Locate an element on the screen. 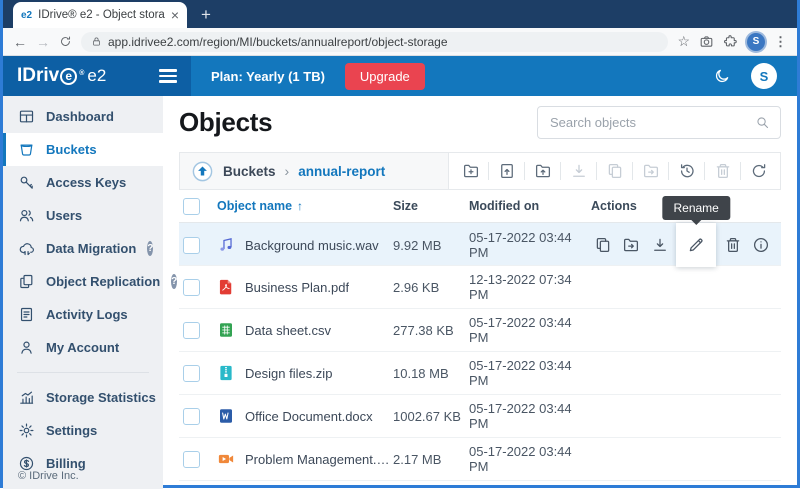  download-icon is located at coordinates (660, 245).